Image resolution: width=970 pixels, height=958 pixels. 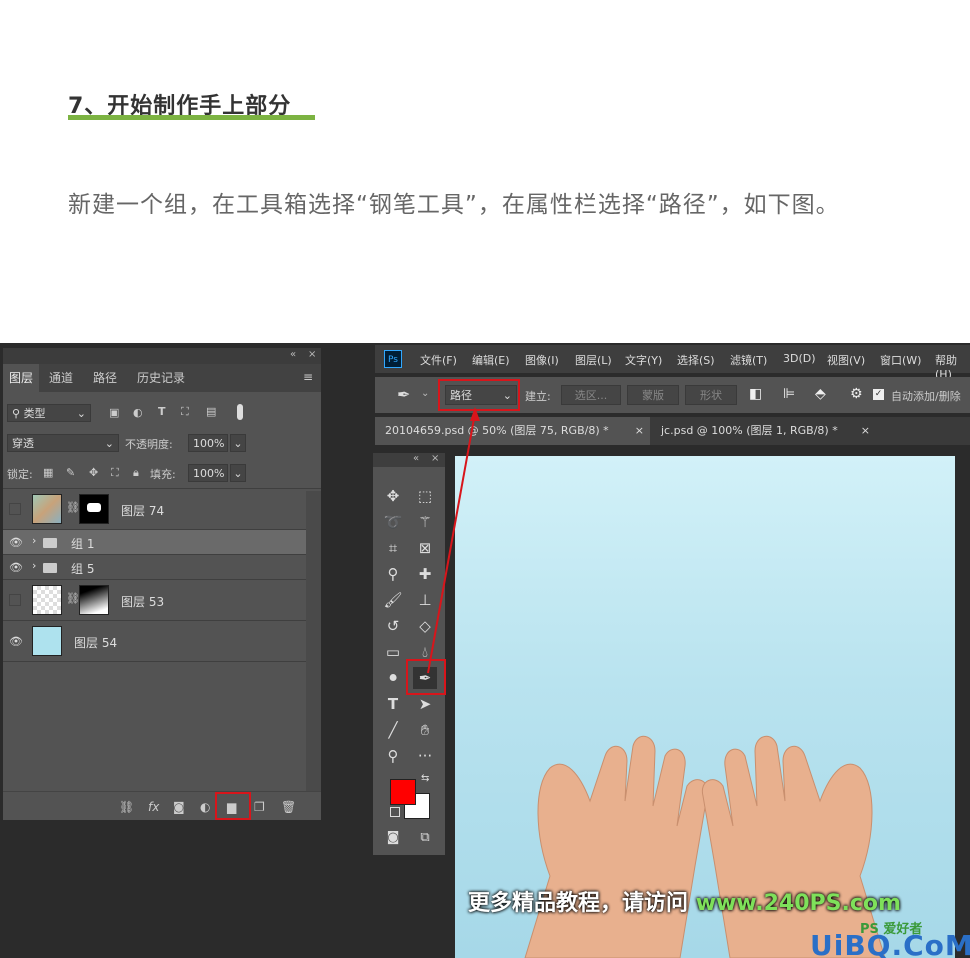 I want to click on instruction-paragraph: 新建一个组，在工具箱选择“钢笔工具”，在属性栏选择“路径”，如下图。, so click(x=454, y=205).